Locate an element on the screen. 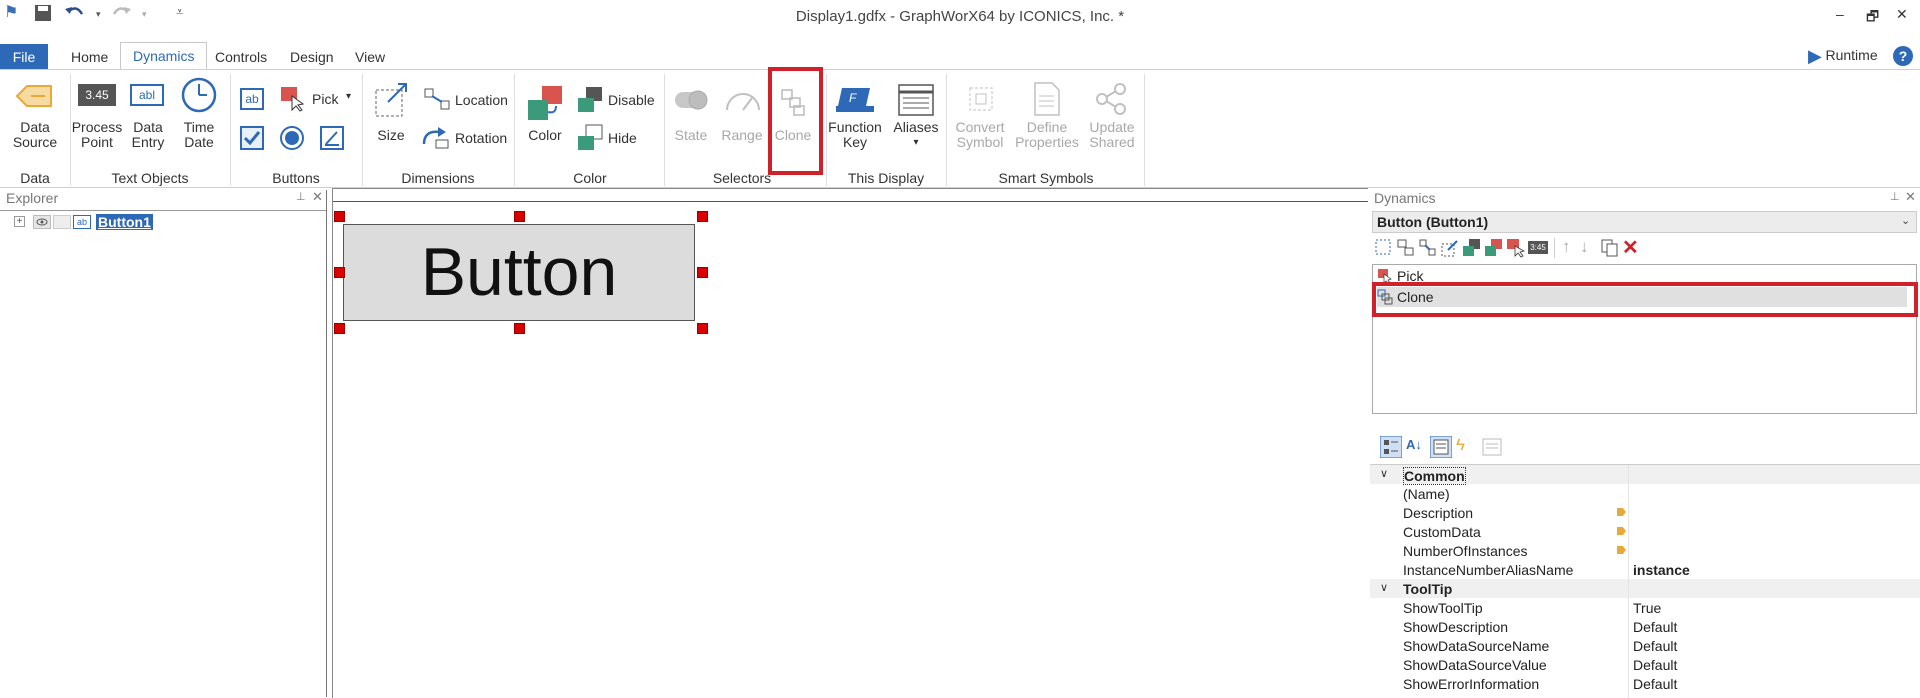  data-entry-label-2: Entry is located at coordinates (148, 142).